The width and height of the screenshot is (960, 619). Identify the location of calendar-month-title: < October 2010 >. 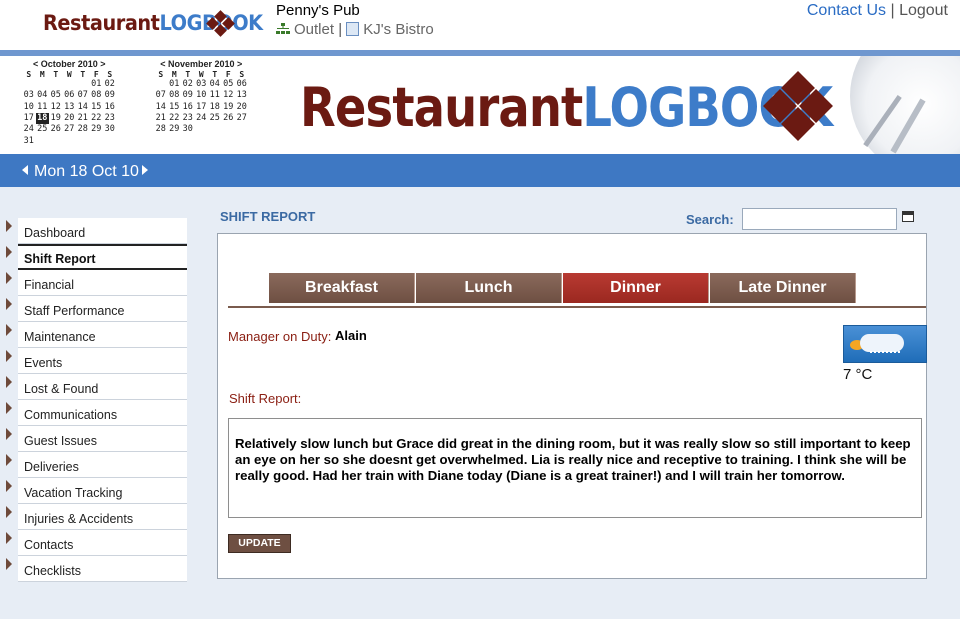
(69, 64).